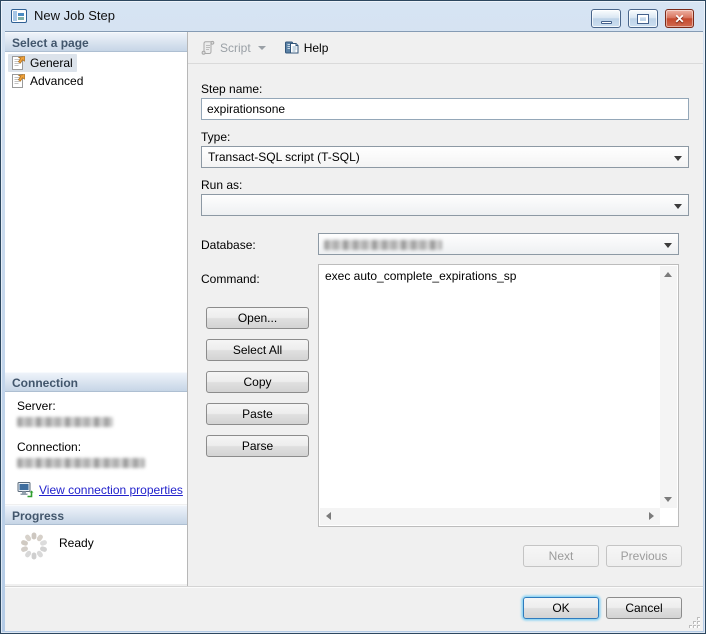  I want to click on window-title: New Job Step, so click(74, 15).